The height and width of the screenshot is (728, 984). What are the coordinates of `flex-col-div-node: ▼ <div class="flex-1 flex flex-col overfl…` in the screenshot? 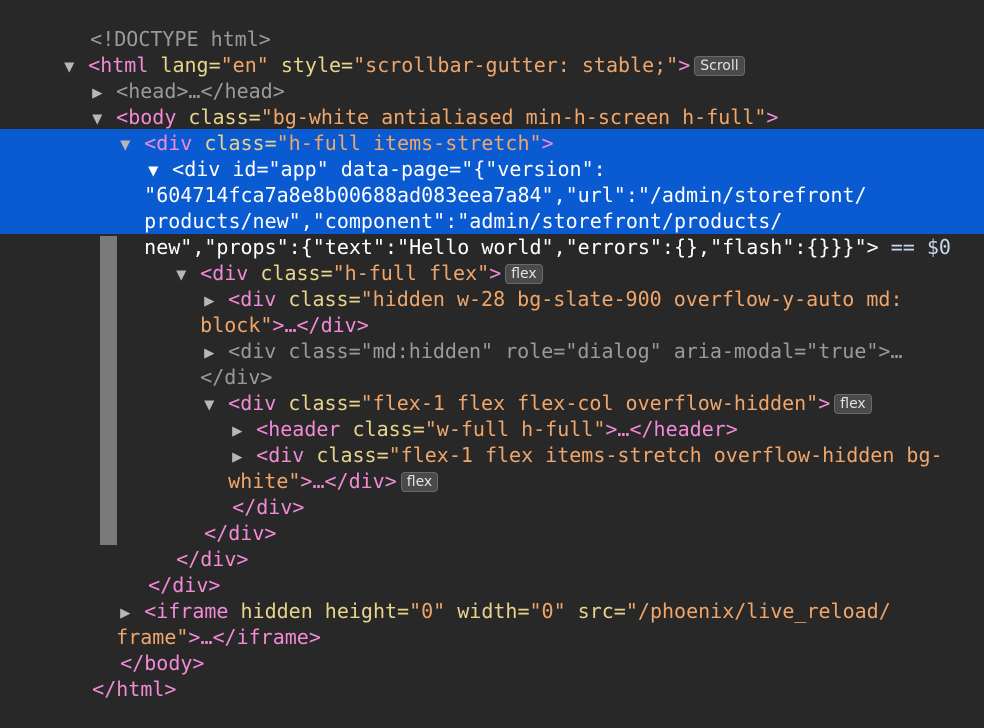 It's located at (492, 389).